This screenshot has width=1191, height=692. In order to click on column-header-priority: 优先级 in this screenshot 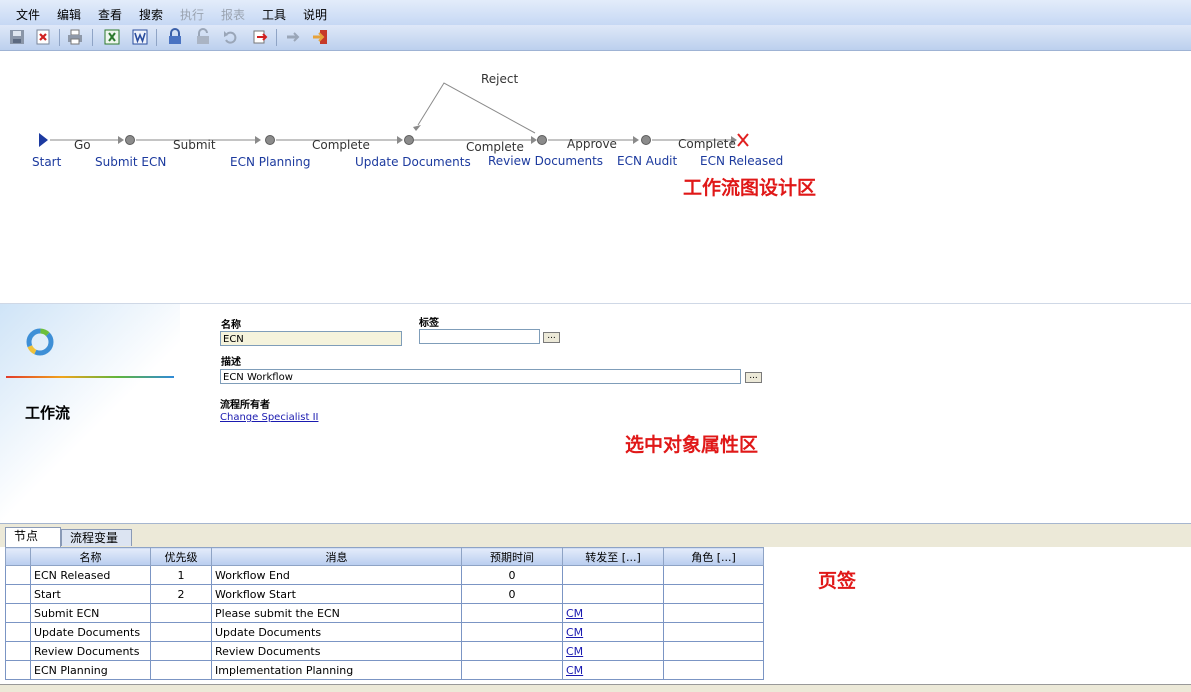, I will do `click(181, 556)`.